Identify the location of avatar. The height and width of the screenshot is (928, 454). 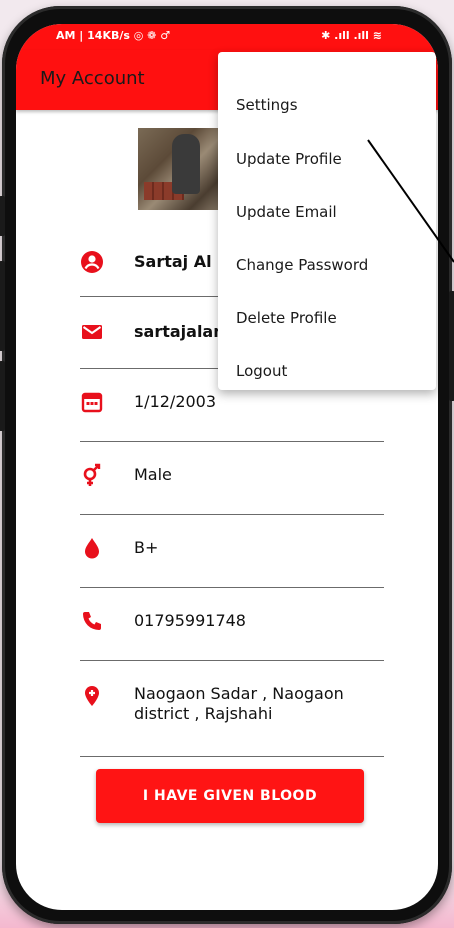
(180, 169).